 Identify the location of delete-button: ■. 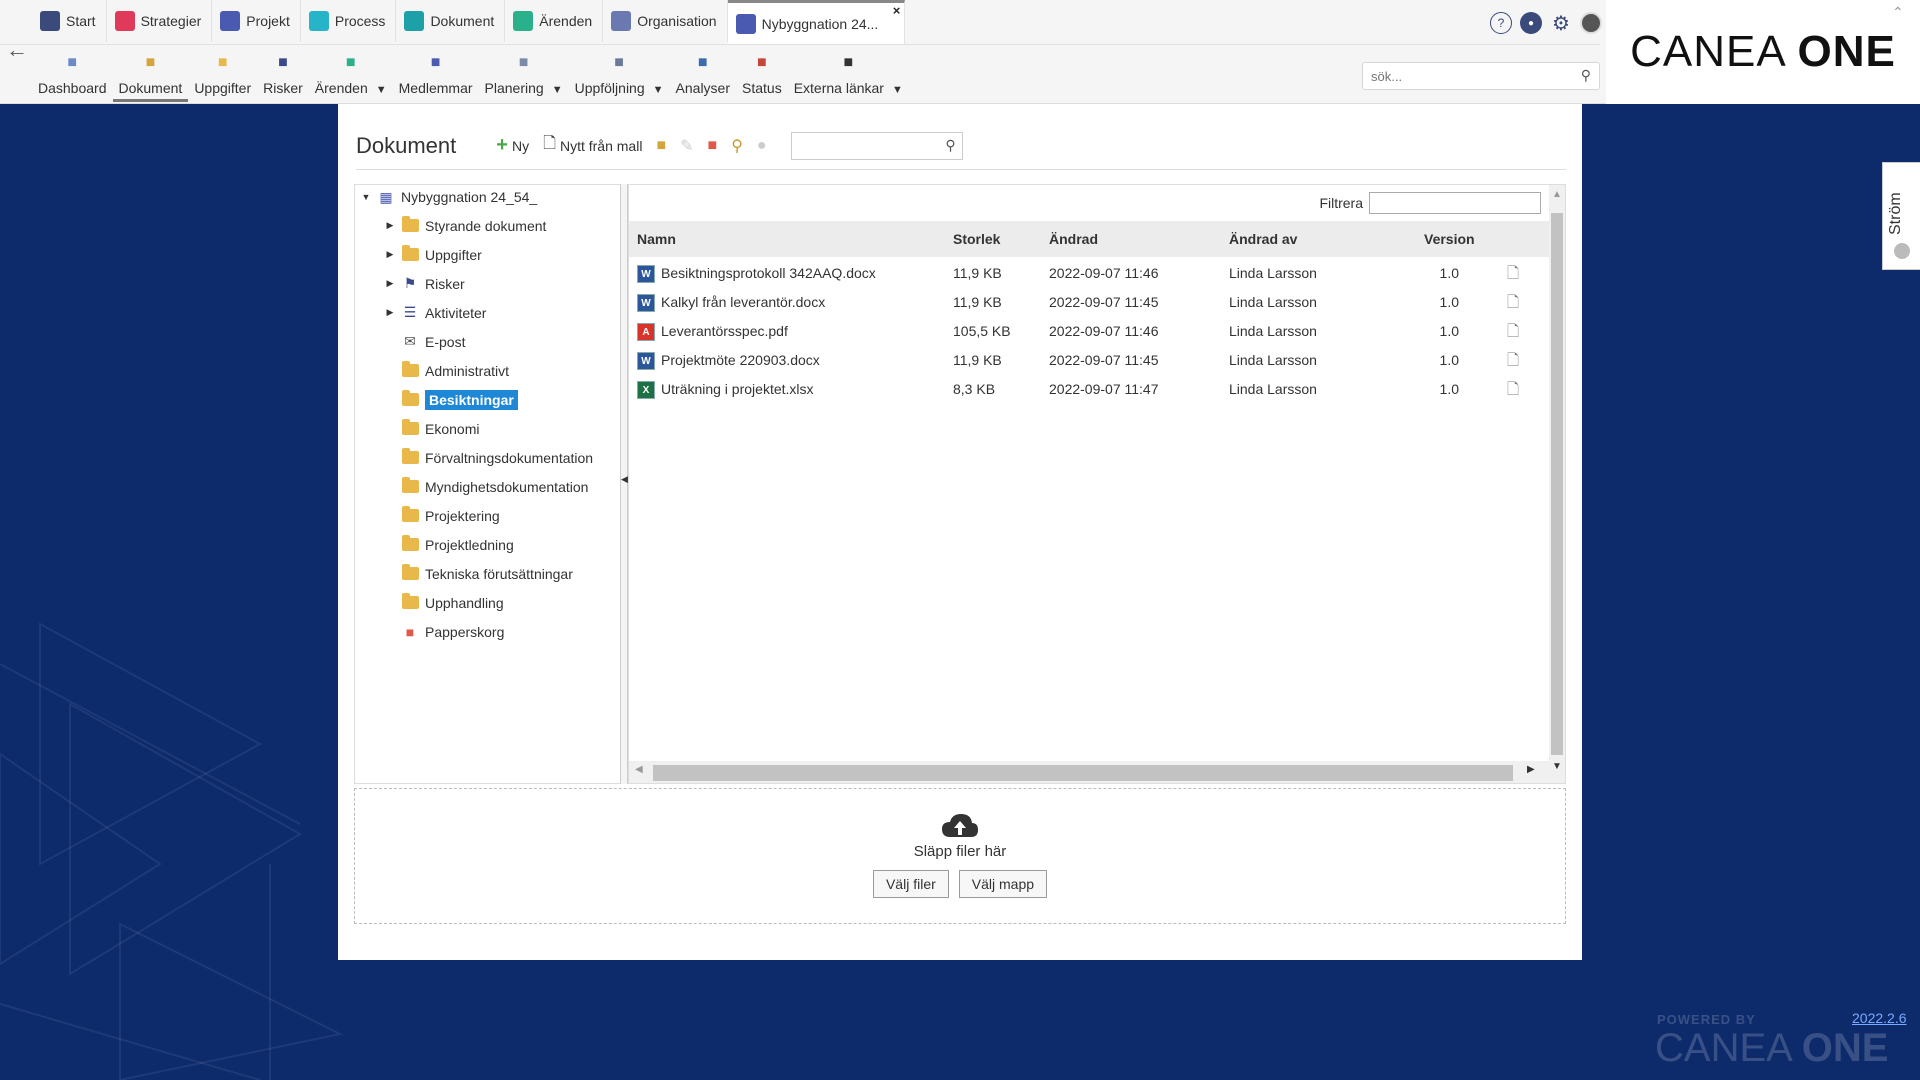
(713, 146).